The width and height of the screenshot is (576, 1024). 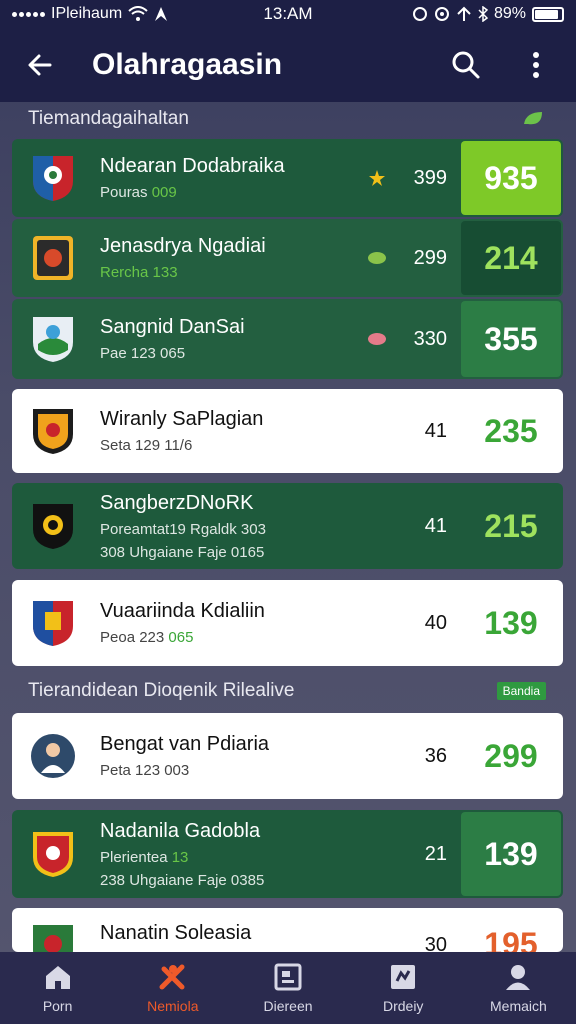 I want to click on more-vertical-icon, so click(x=536, y=65).